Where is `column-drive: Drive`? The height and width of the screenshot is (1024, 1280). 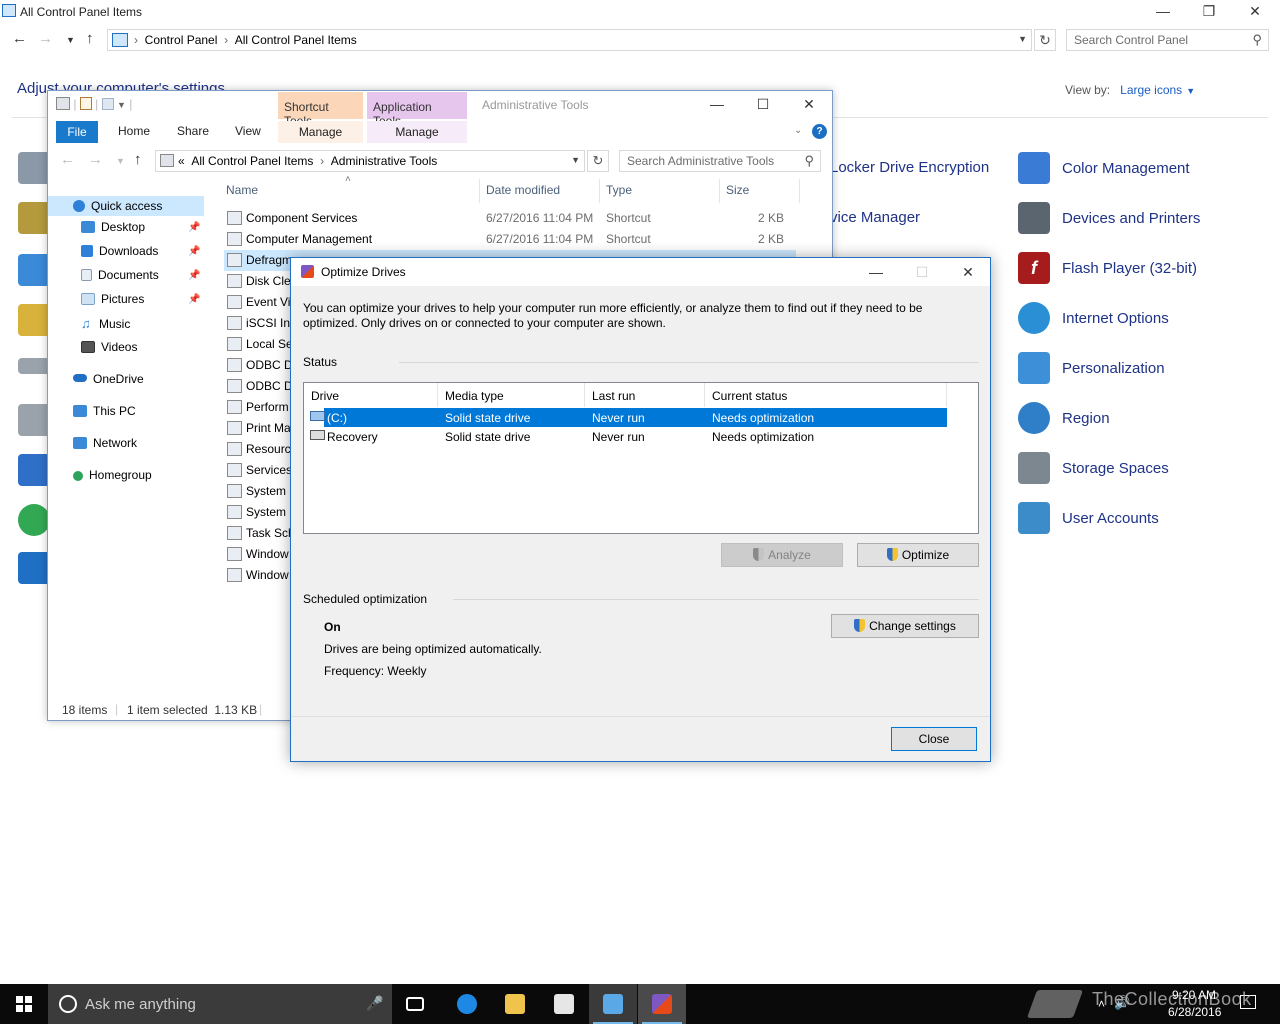 column-drive: Drive is located at coordinates (371, 395).